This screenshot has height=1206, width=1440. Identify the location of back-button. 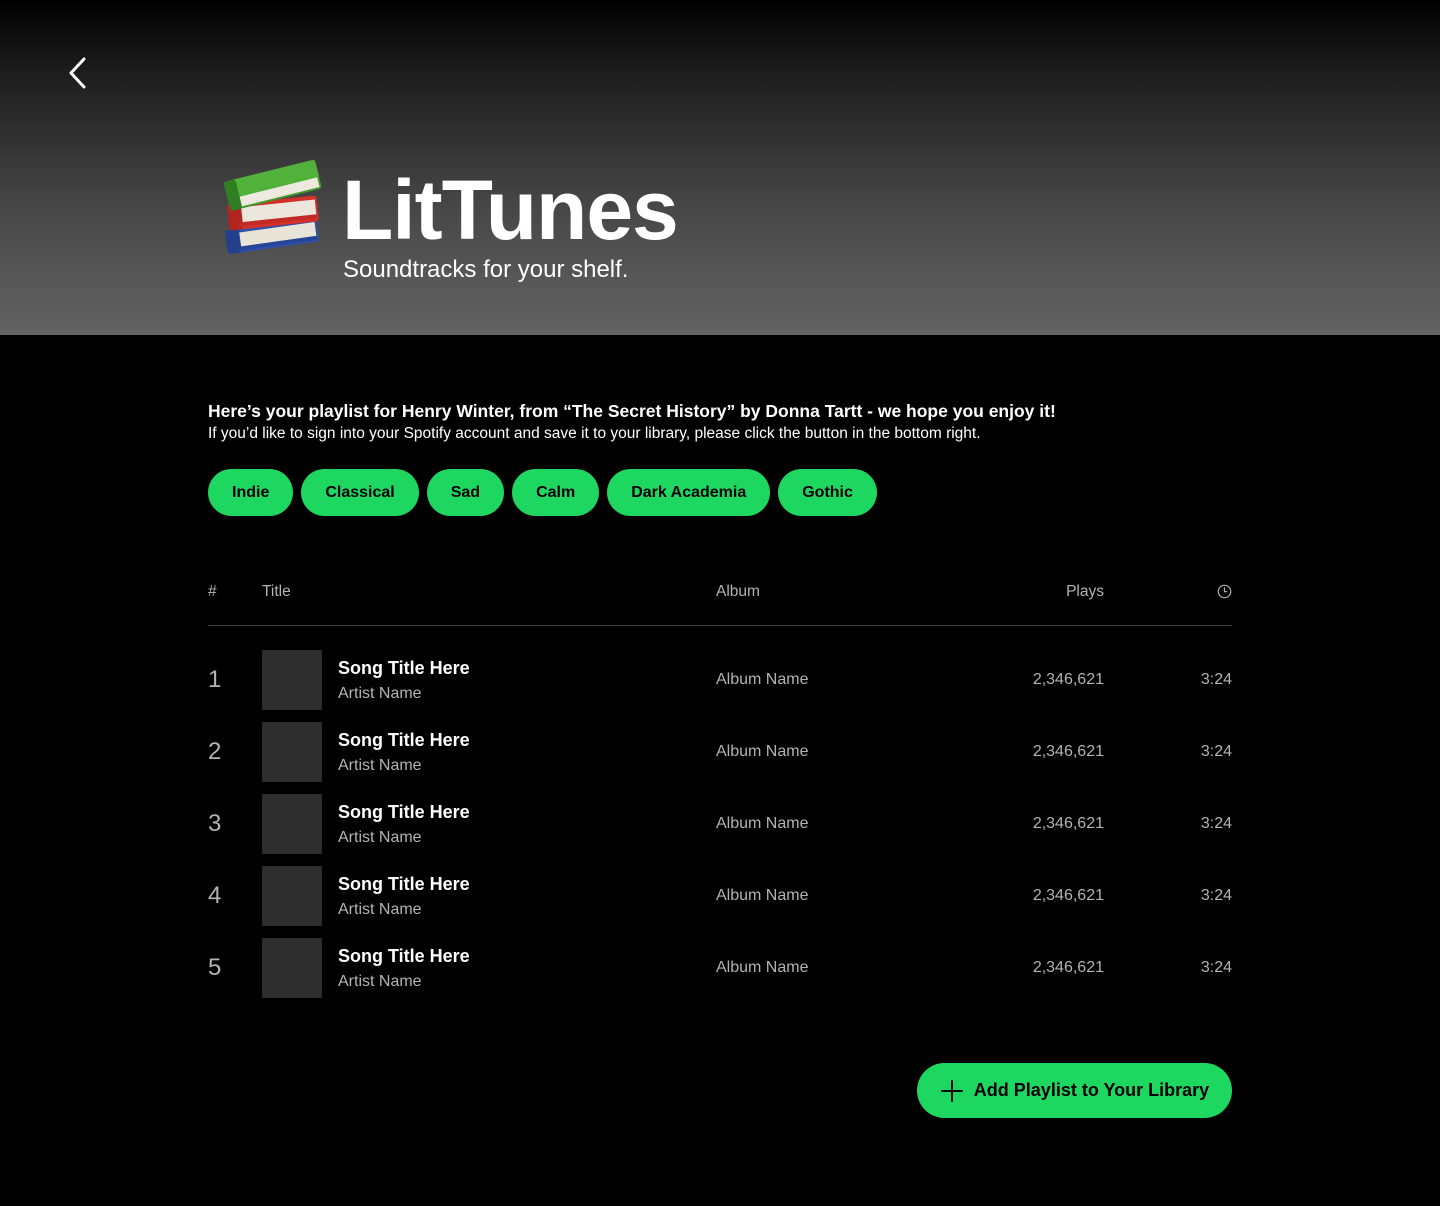
(77, 73).